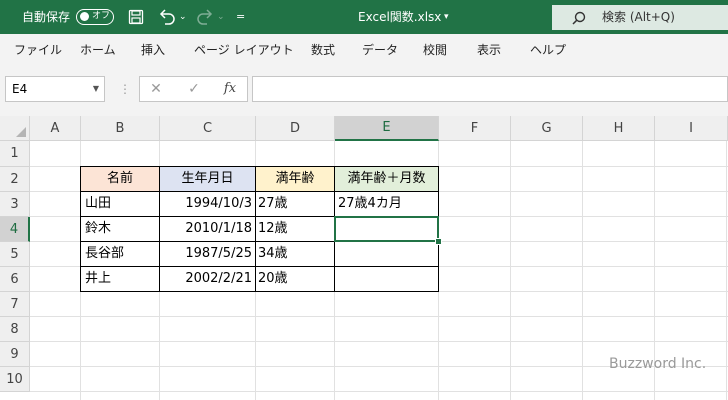 Image resolution: width=728 pixels, height=400 pixels. What do you see at coordinates (273, 203) in the screenshot?
I see `cell-text: 27歳` at bounding box center [273, 203].